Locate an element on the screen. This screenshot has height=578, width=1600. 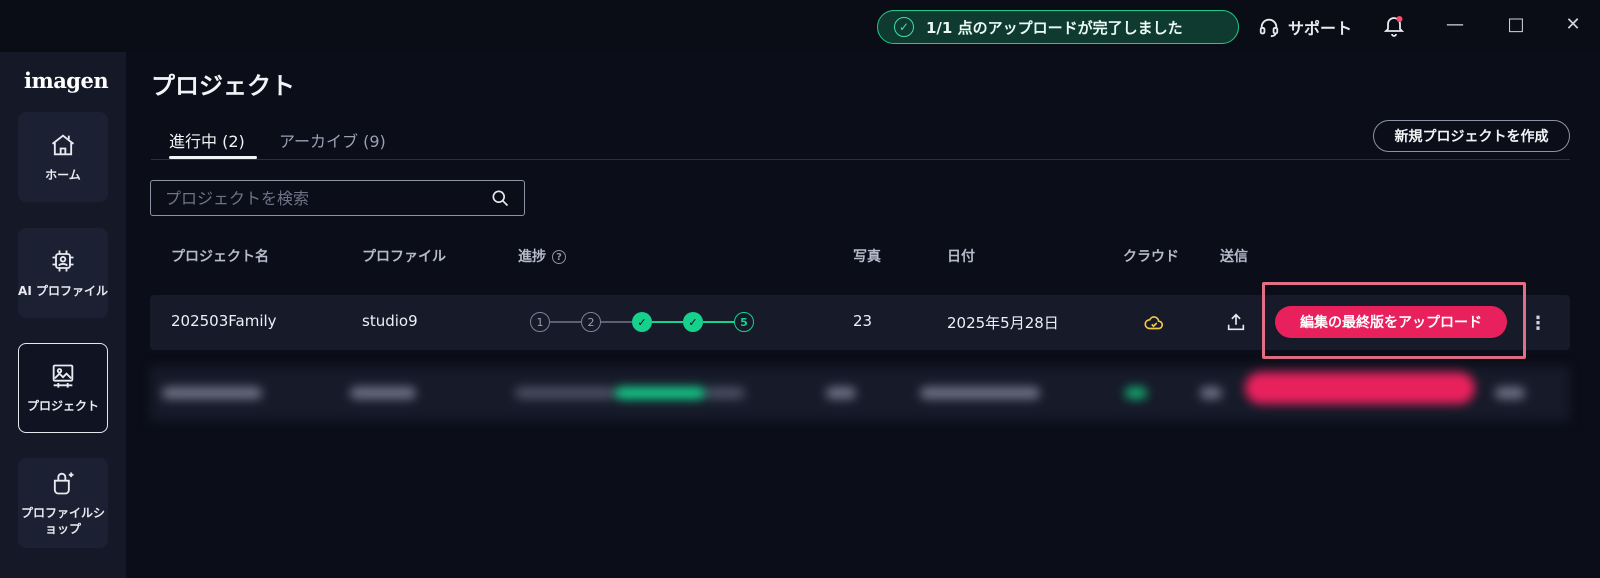
tab-archive: アーカイブ (9) is located at coordinates (332, 140).